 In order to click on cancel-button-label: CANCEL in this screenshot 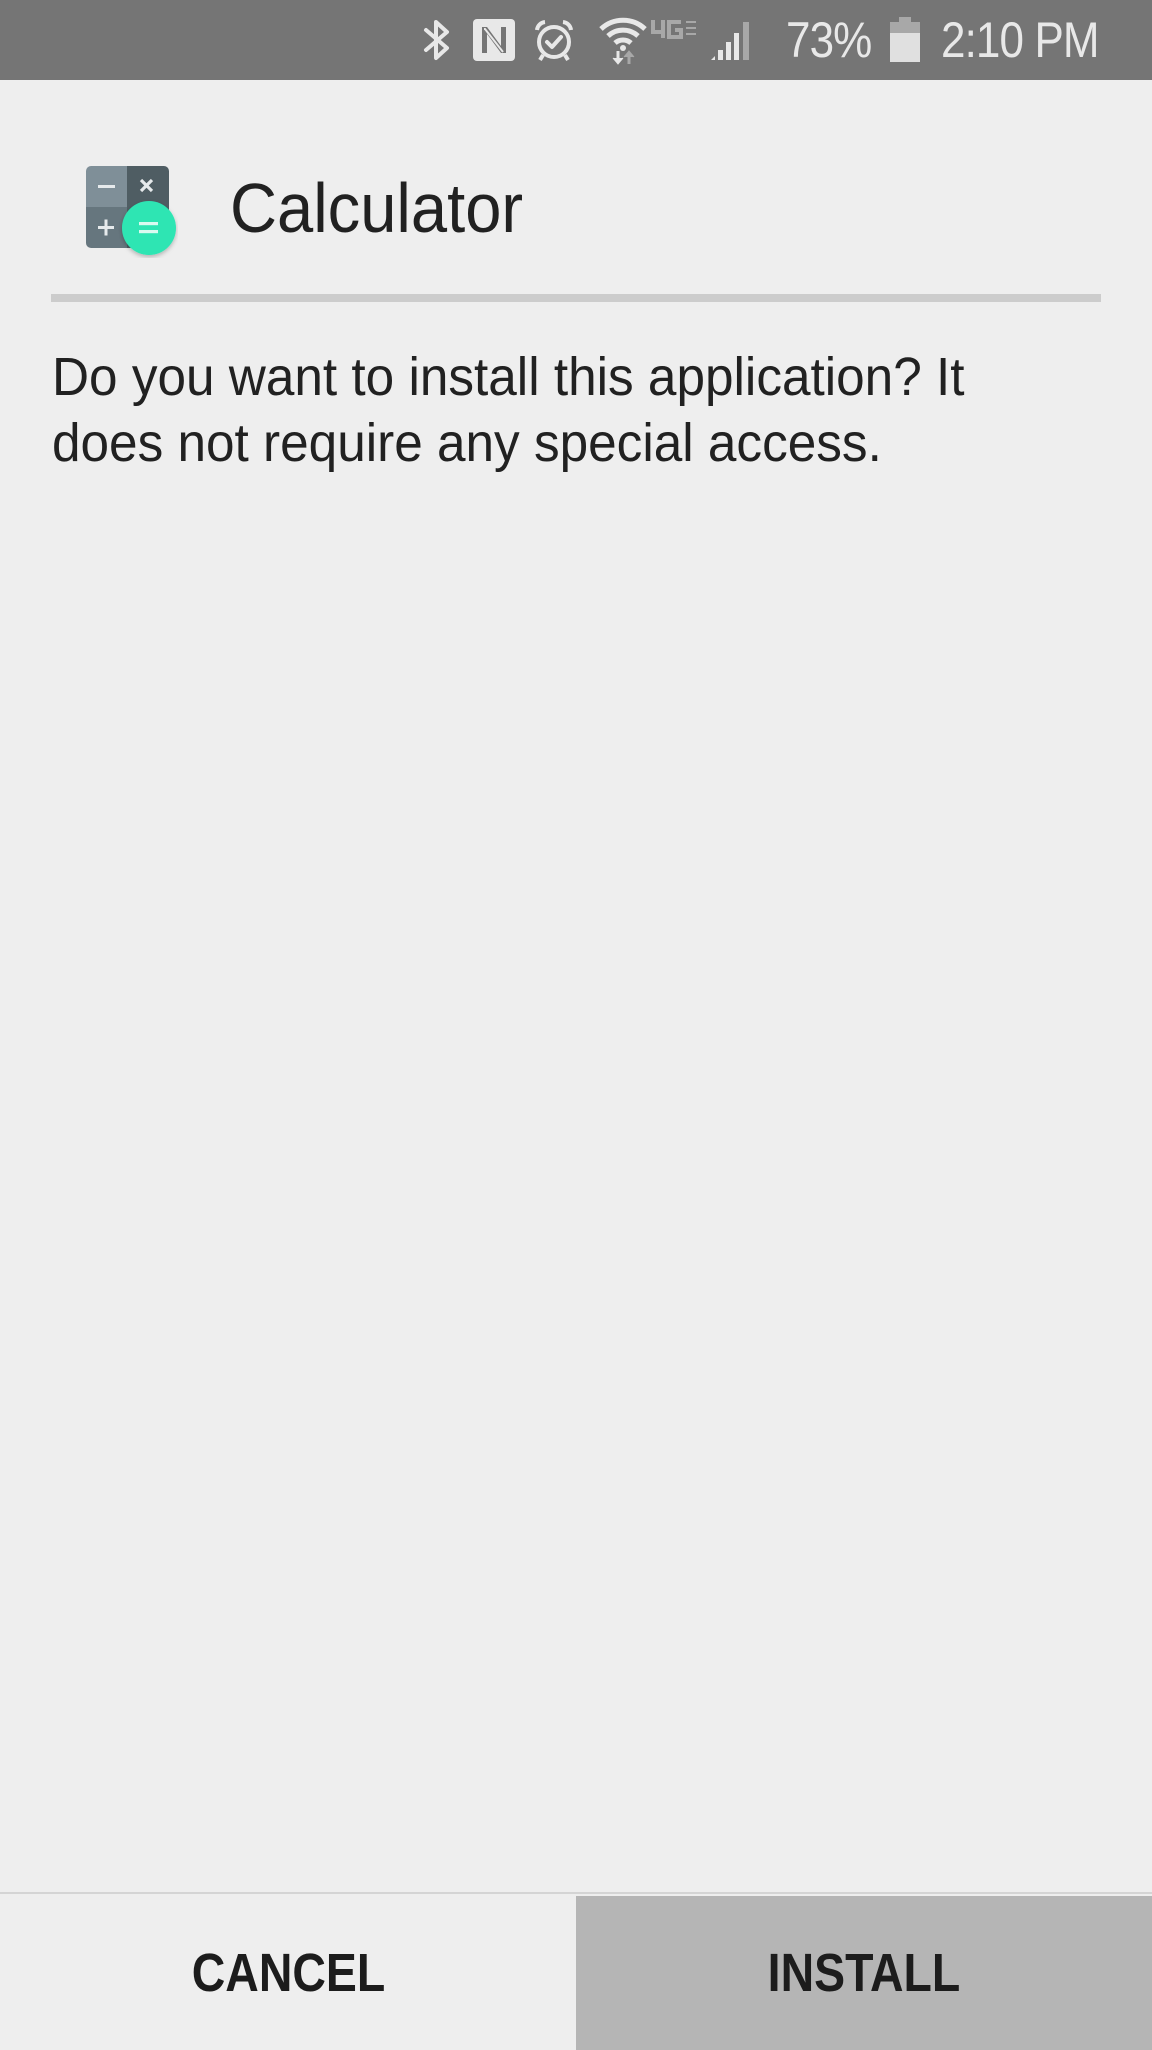, I will do `click(288, 1973)`.